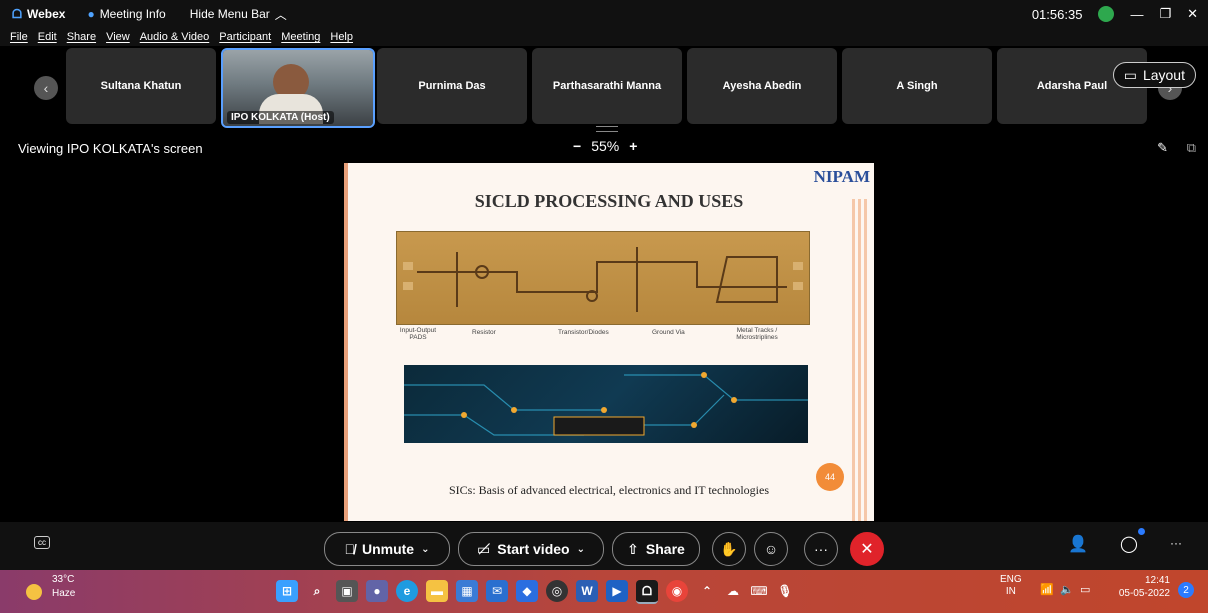 This screenshot has width=1208, height=613. I want to click on participant-tile-host: IPO KOLKATA (Host), so click(298, 88).